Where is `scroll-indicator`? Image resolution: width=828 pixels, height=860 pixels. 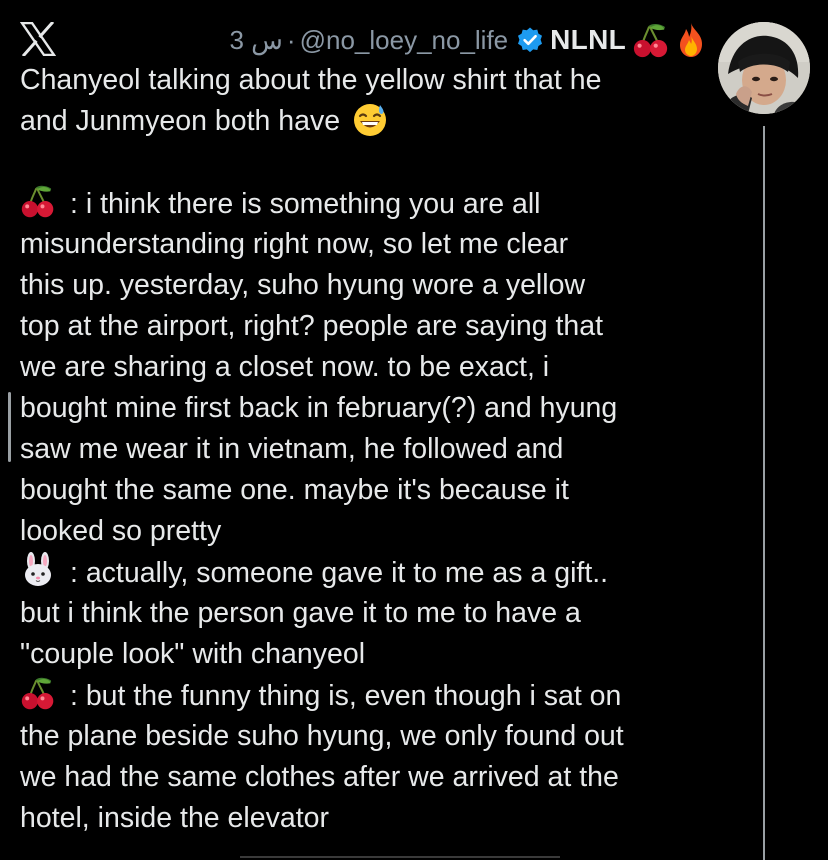
scroll-indicator is located at coordinates (9, 427).